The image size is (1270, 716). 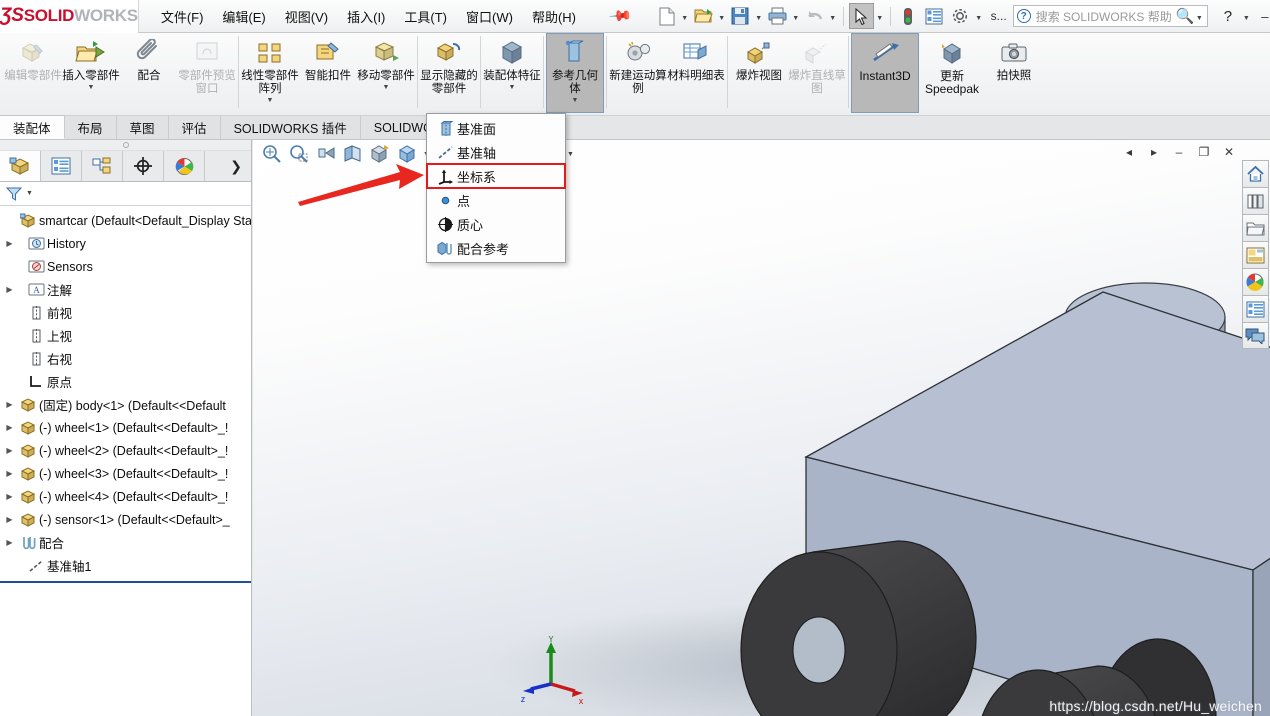 What do you see at coordinates (386, 73) in the screenshot?
I see `ribbon-move-component: 移动零部件 ▼` at bounding box center [386, 73].